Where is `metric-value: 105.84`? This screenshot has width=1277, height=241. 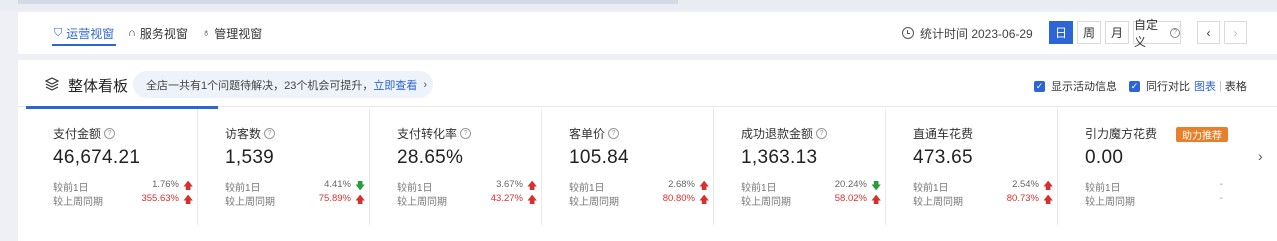
metric-value: 105.84 is located at coordinates (599, 157).